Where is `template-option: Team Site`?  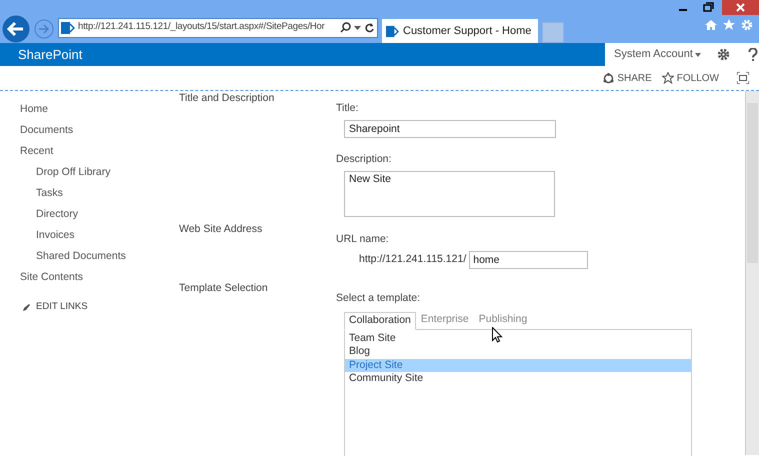
template-option: Team Site is located at coordinates (518, 339).